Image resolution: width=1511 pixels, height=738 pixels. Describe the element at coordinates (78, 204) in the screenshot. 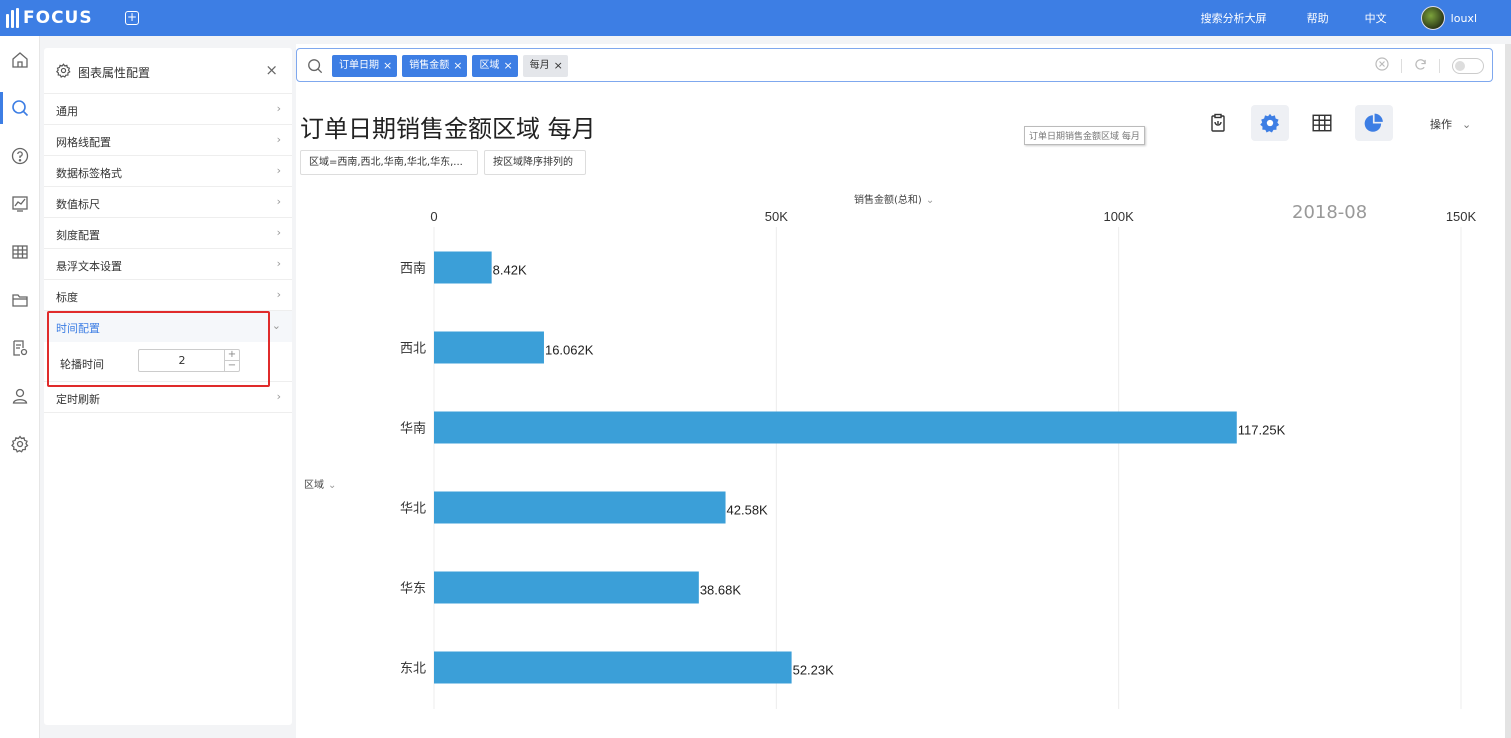

I see `menu-item-label: 数值标尺` at that location.